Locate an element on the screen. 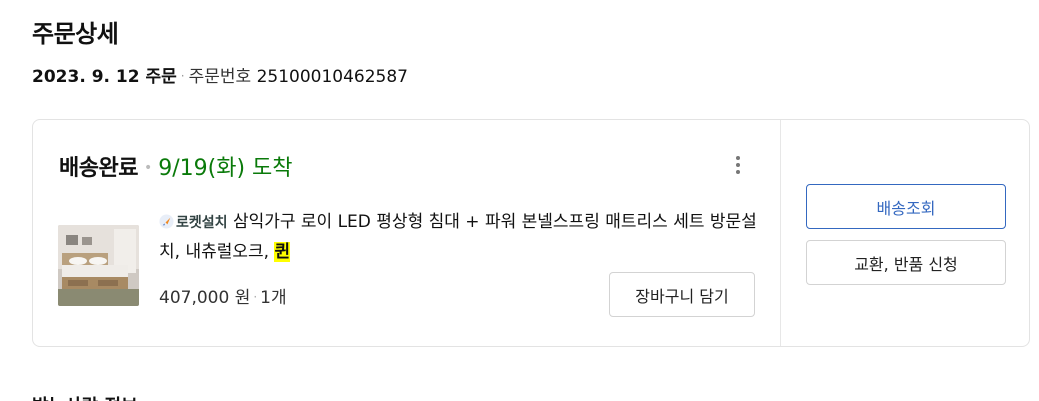 The image size is (1039, 401). delivery-status-line: 배송완료 • 9/19(화) 도착 is located at coordinates (176, 166).